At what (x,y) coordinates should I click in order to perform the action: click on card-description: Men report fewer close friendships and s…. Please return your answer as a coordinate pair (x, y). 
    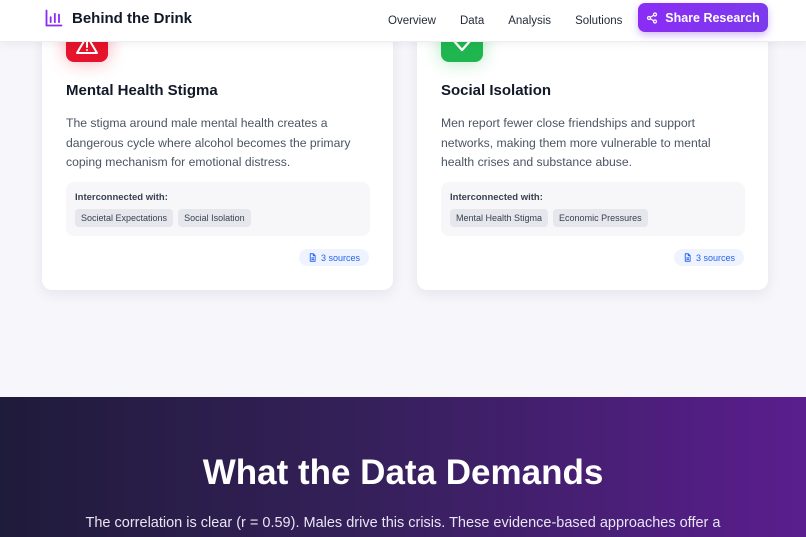
    Looking at the image, I should click on (576, 142).